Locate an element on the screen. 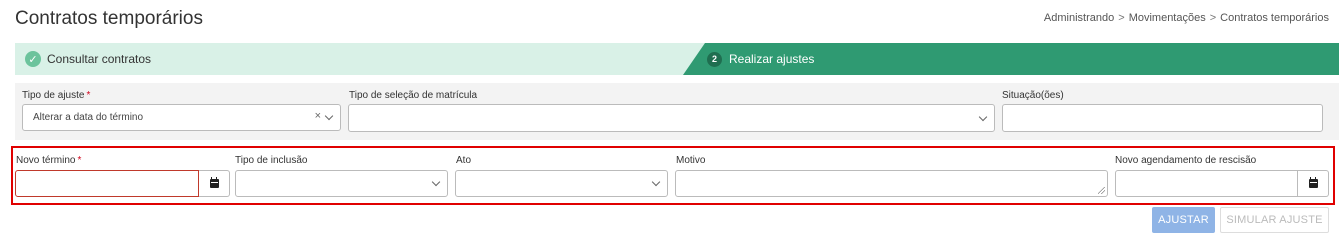  novo-termino-calendar-button is located at coordinates (214, 183).